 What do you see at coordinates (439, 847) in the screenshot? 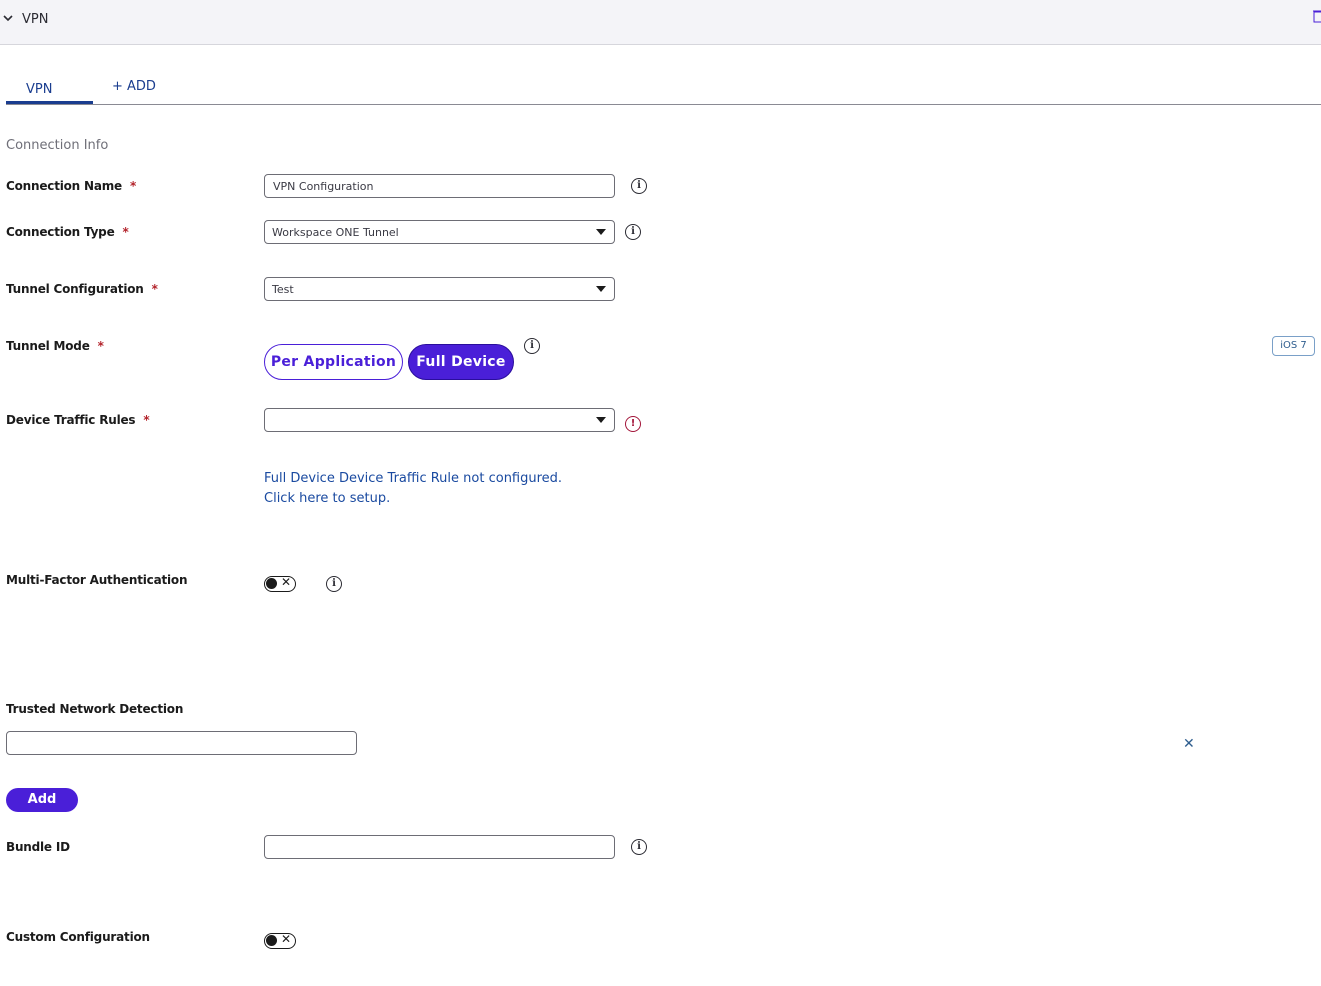
I see `bundle-id-input` at bounding box center [439, 847].